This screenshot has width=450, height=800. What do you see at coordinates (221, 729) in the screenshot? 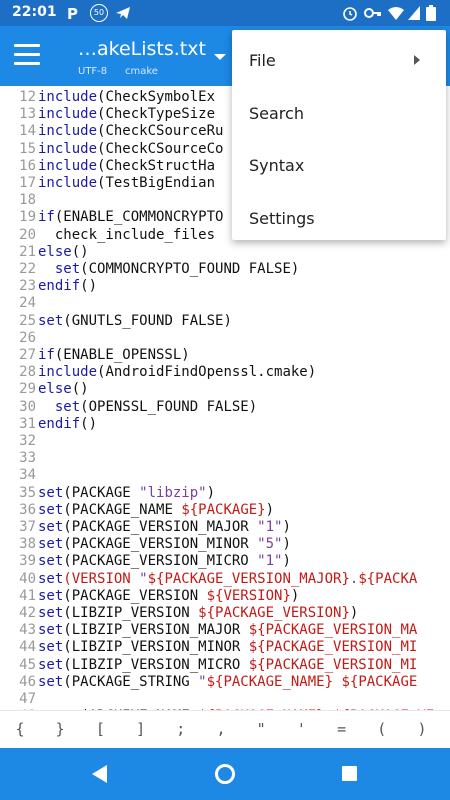
I see `symbol-key: ,` at bounding box center [221, 729].